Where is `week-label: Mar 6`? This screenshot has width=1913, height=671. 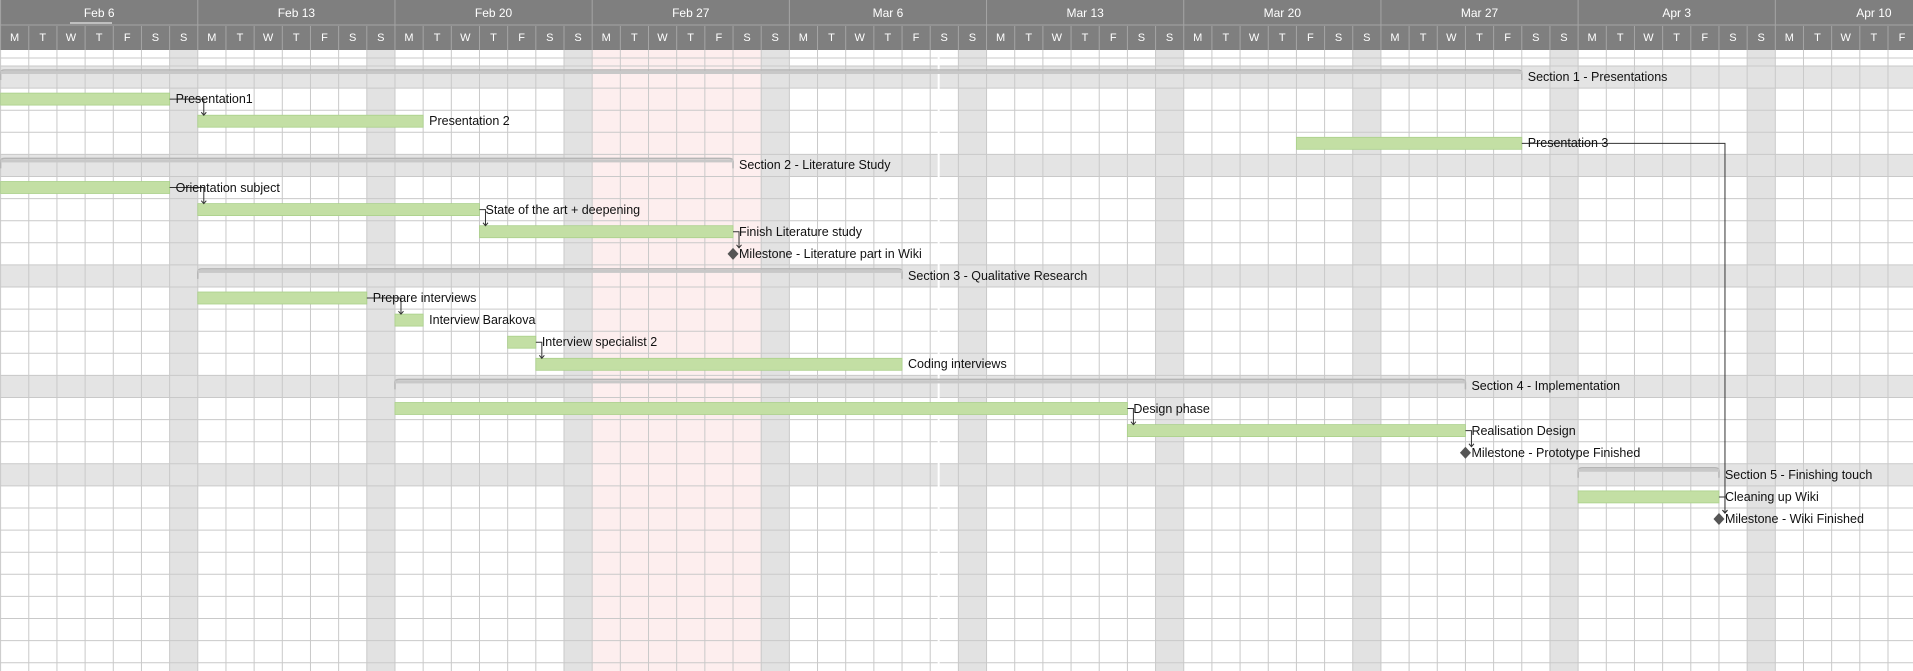
week-label: Mar 6 is located at coordinates (888, 13).